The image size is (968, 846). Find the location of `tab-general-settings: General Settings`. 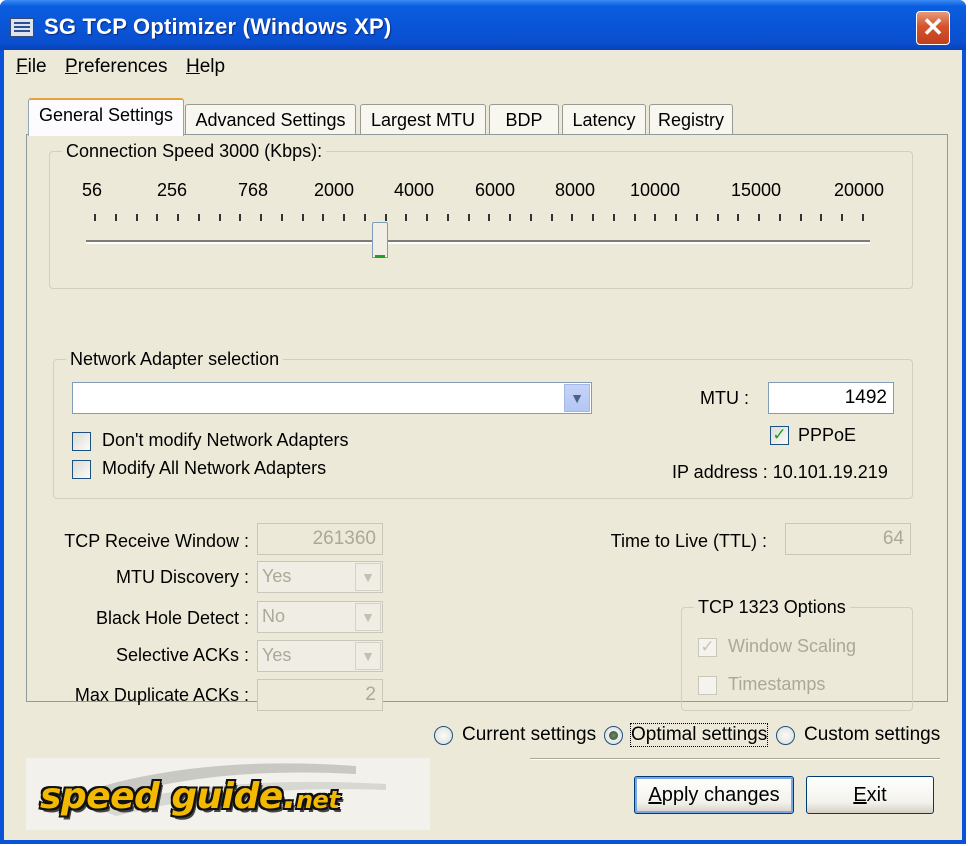

tab-general-settings: General Settings is located at coordinates (106, 117).